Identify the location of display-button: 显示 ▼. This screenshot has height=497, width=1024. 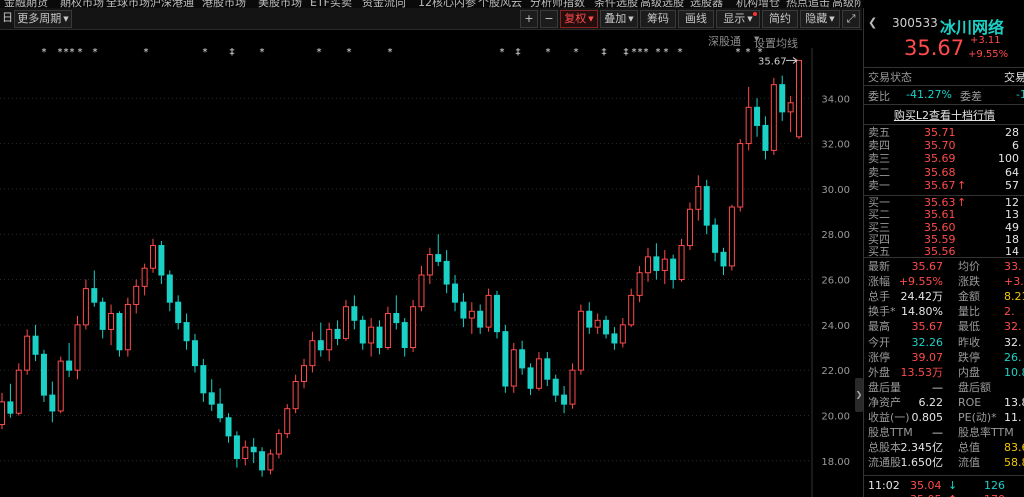
(738, 19).